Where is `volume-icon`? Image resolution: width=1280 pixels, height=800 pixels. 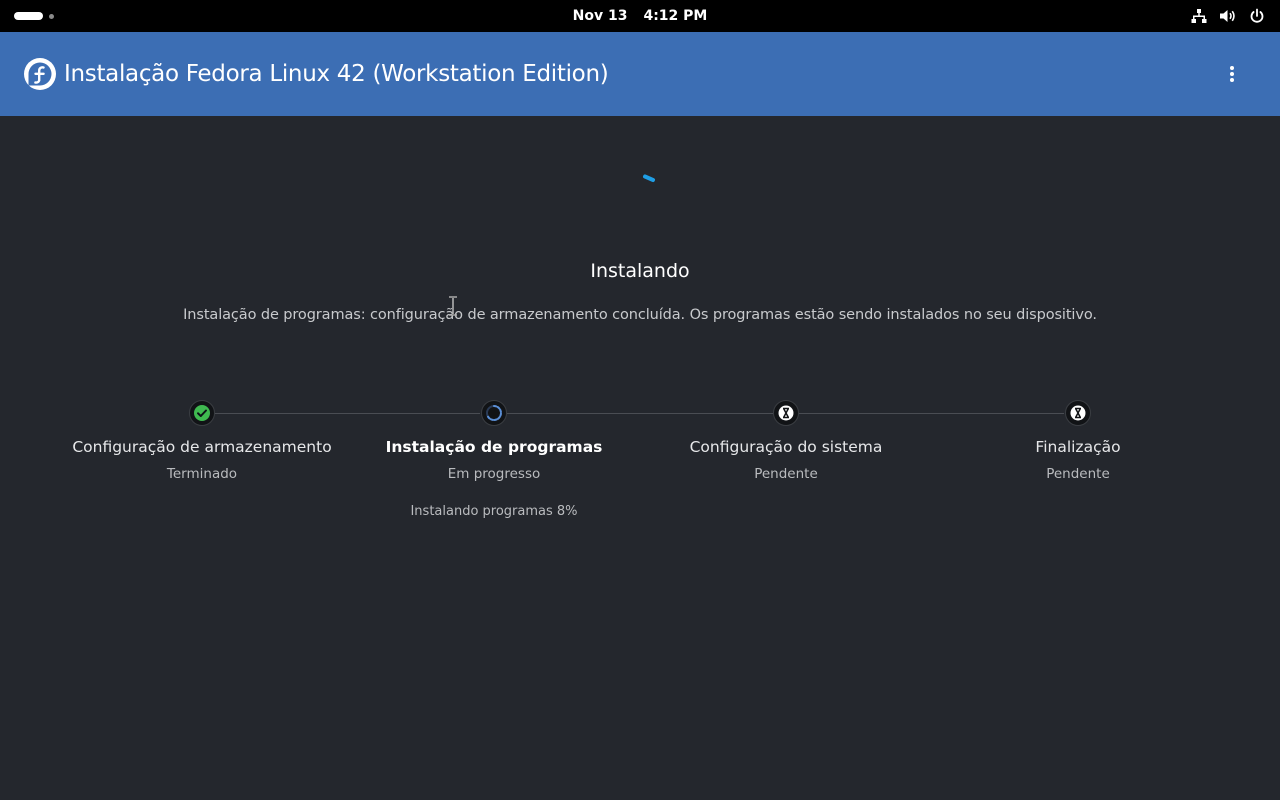 volume-icon is located at coordinates (1228, 16).